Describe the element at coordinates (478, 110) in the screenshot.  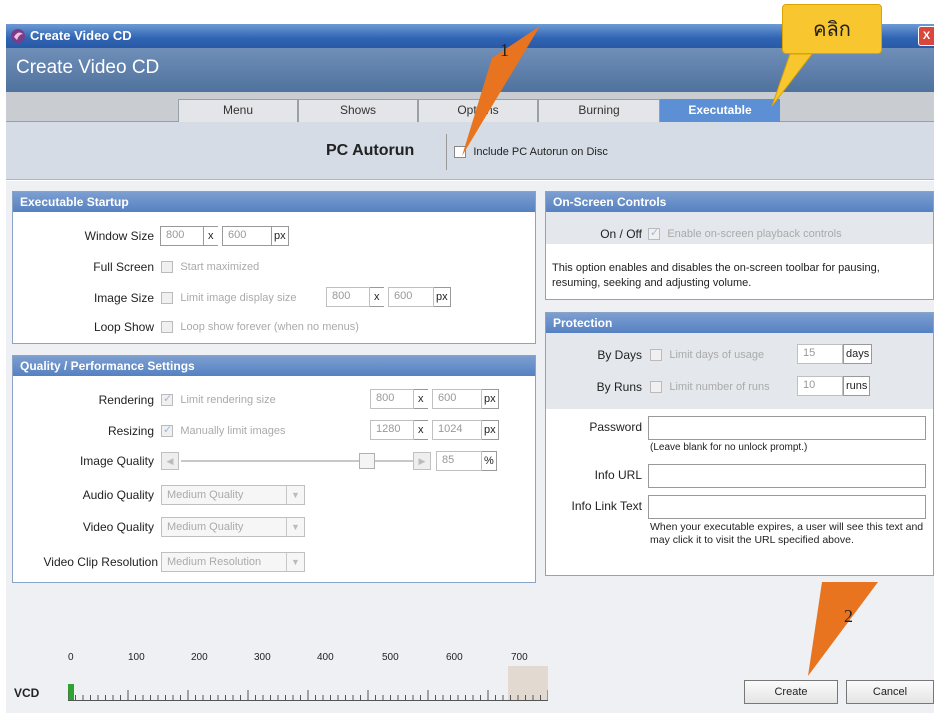
I see `tab-options: Options` at that location.